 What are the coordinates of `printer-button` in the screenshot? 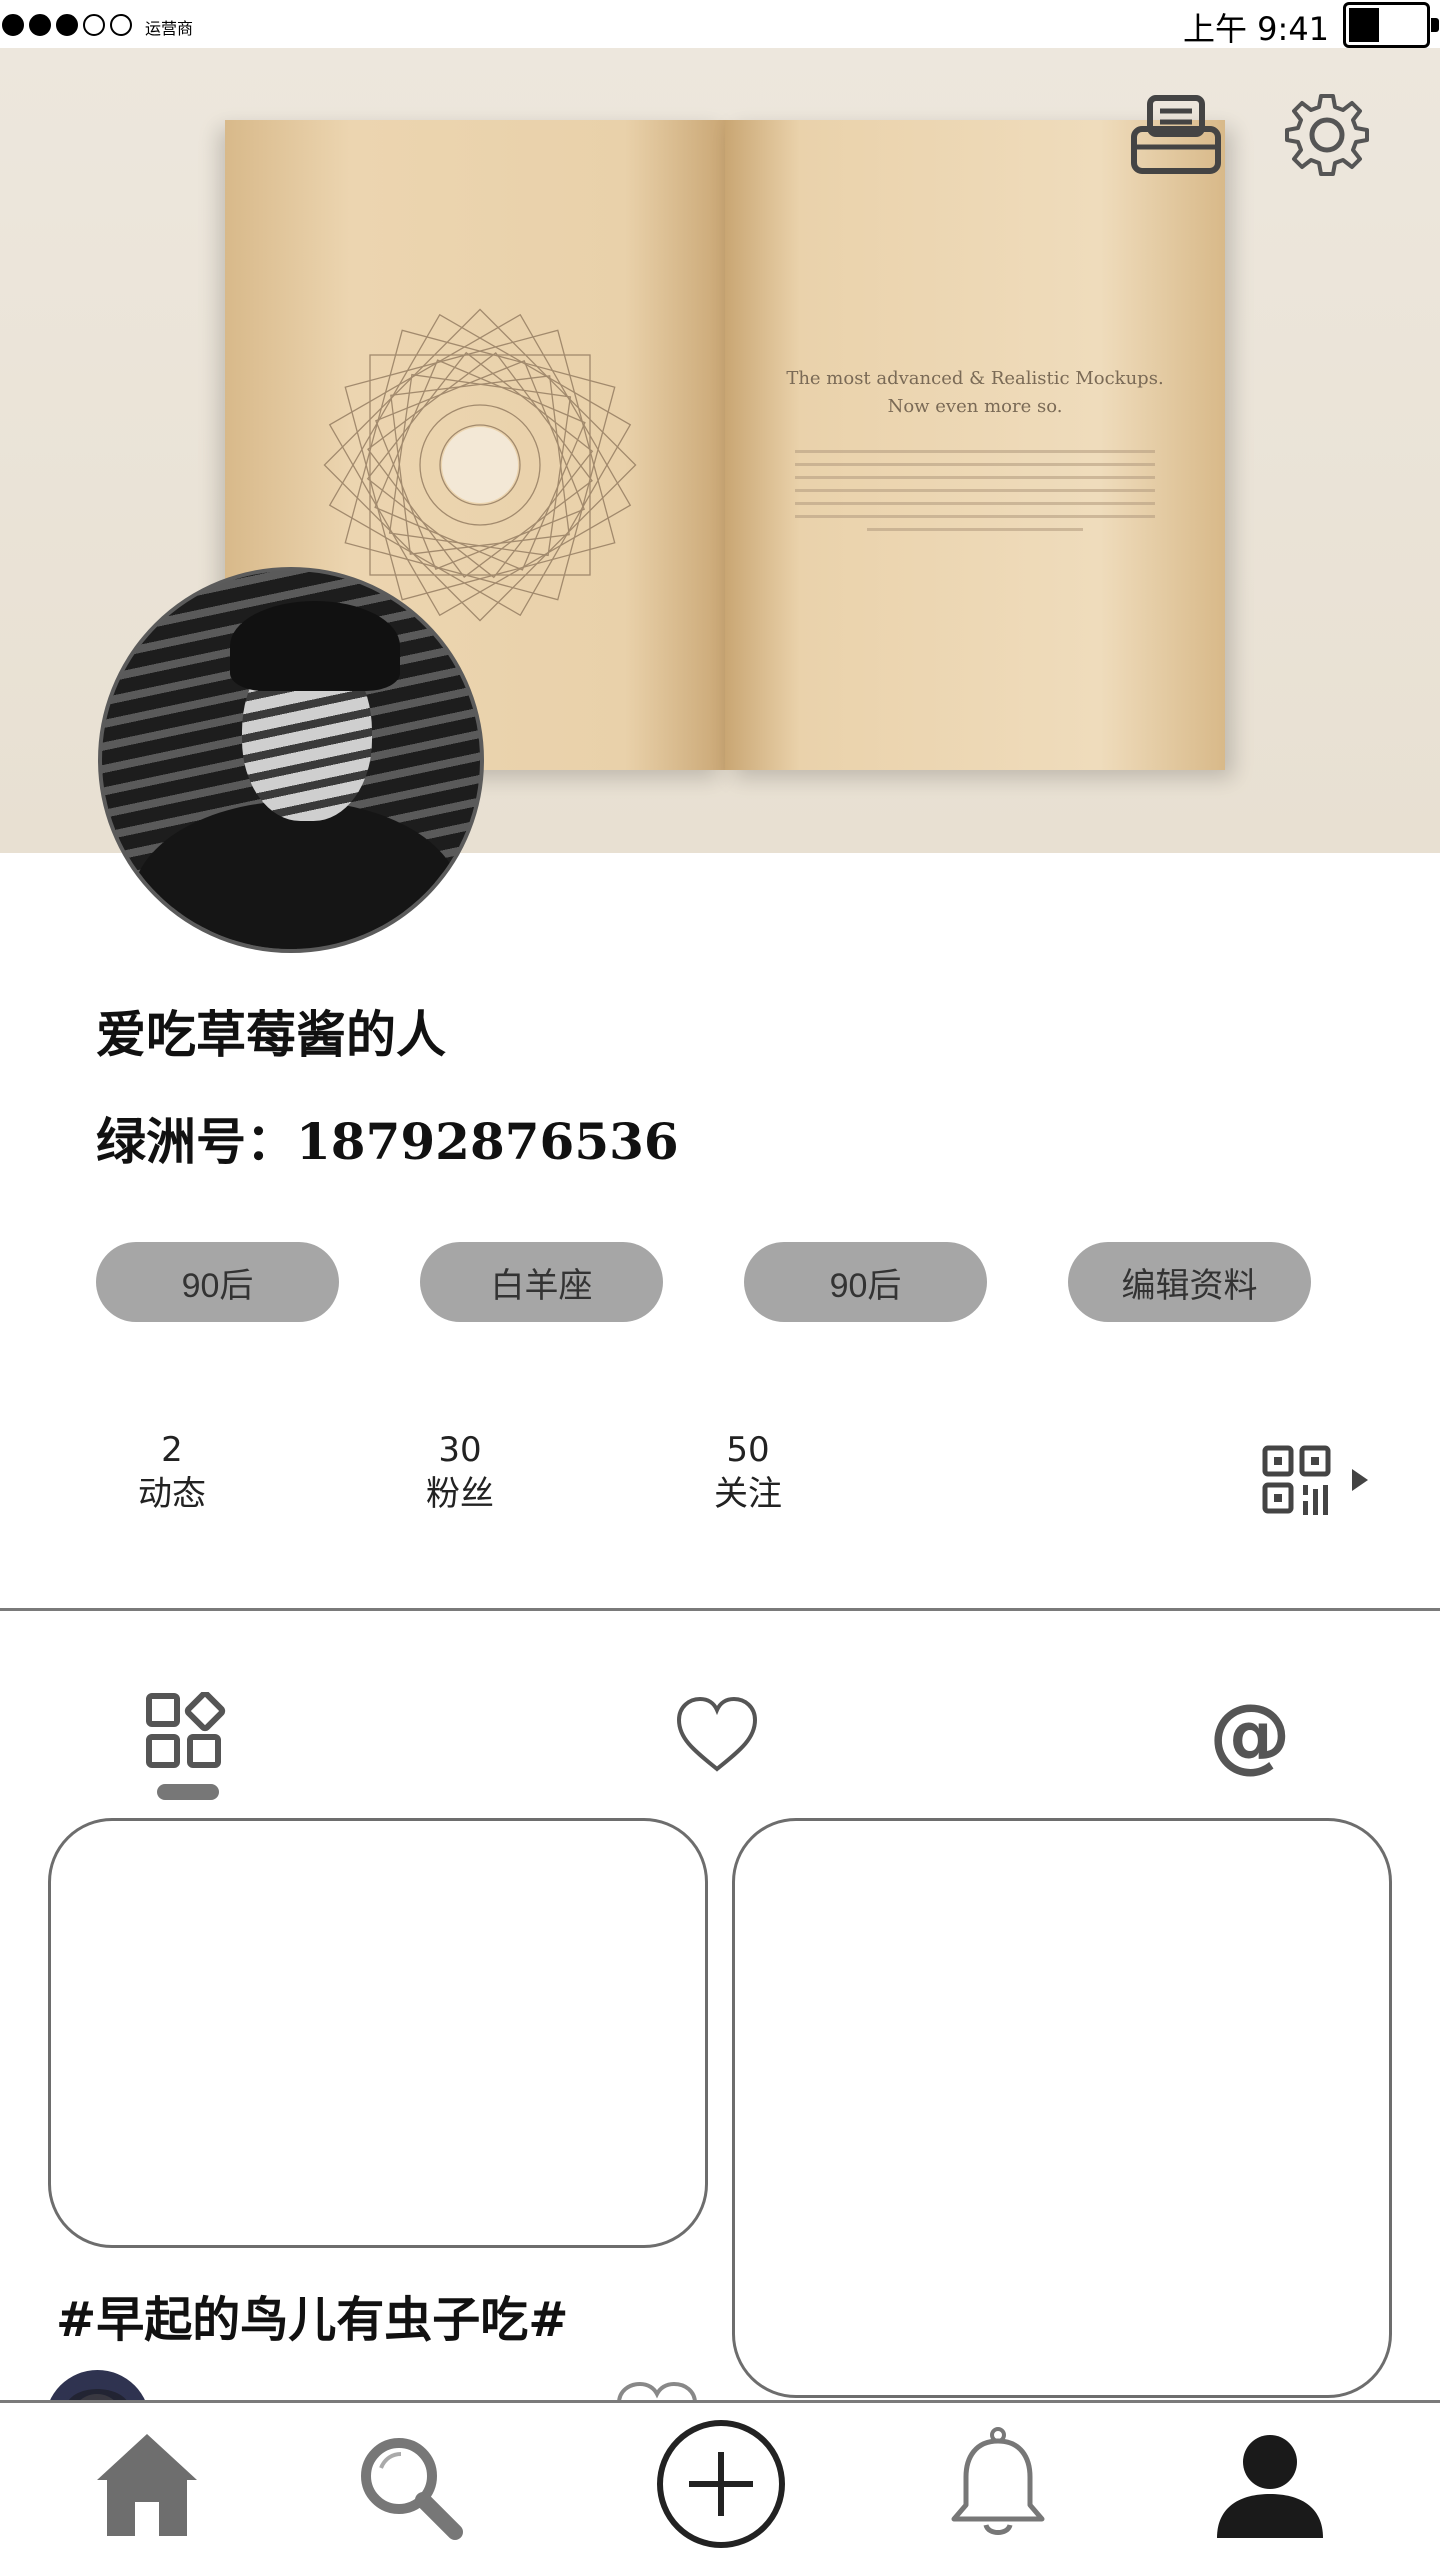 It's located at (1176, 135).